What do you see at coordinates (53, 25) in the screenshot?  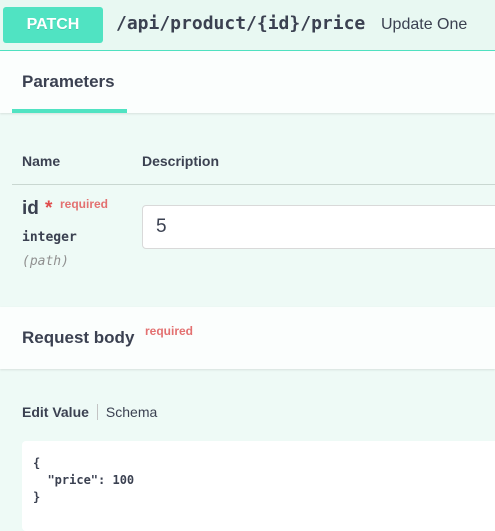 I see `method-badge: PATCH` at bounding box center [53, 25].